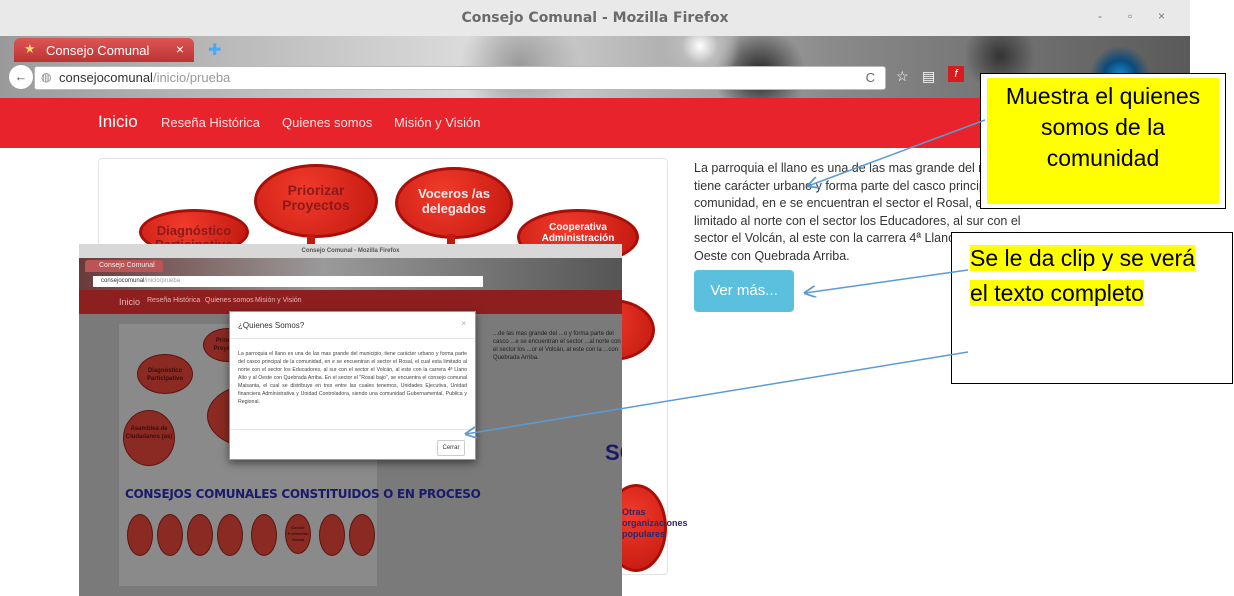  I want to click on back-button: ←, so click(21, 77).